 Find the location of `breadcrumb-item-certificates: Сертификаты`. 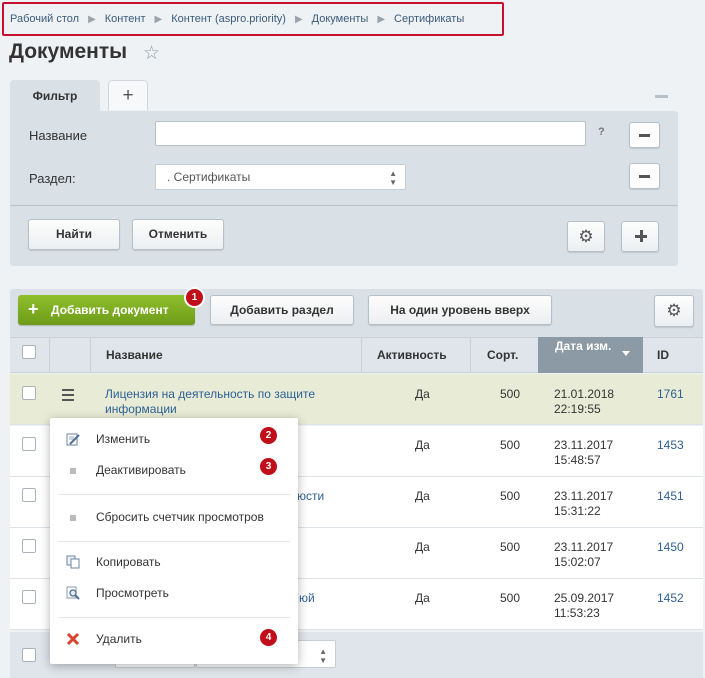

breadcrumb-item-certificates: Сертификаты is located at coordinates (429, 19).